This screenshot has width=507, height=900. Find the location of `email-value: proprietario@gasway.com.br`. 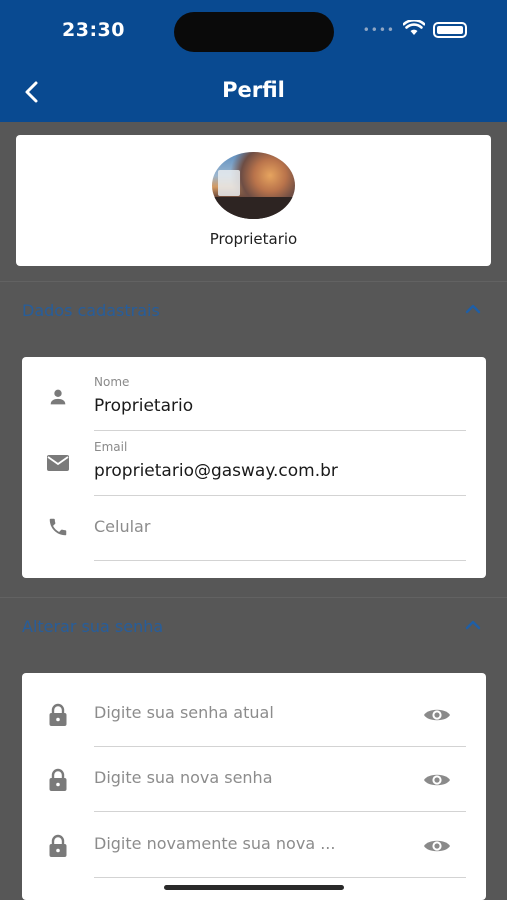

email-value: proprietario@gasway.com.br is located at coordinates (216, 471).